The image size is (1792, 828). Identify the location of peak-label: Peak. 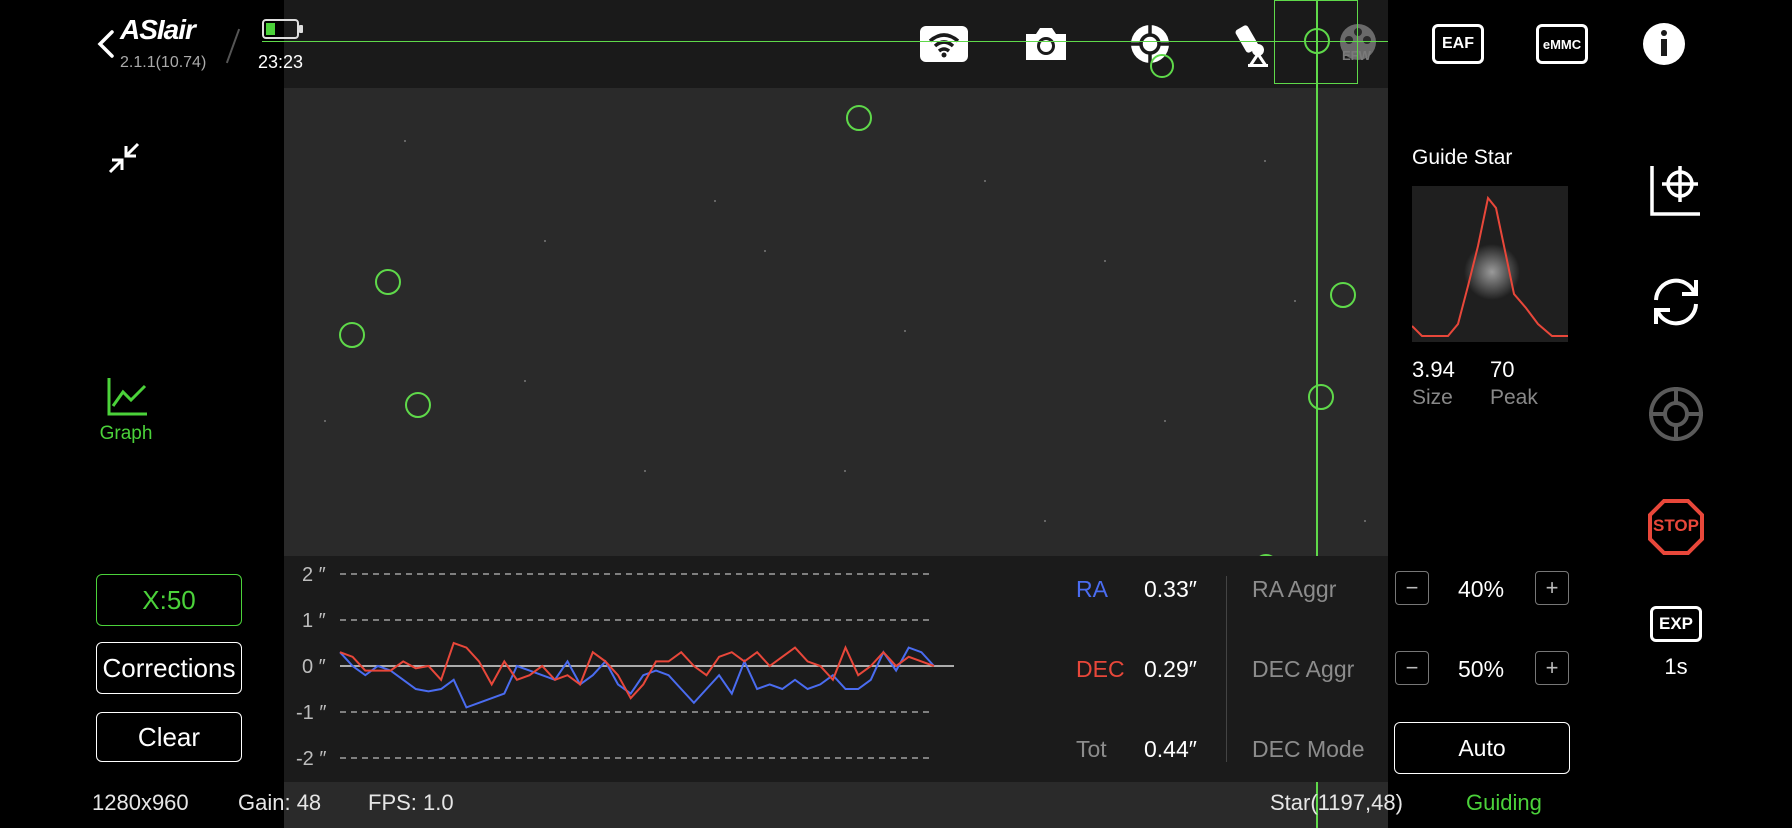
(1514, 397).